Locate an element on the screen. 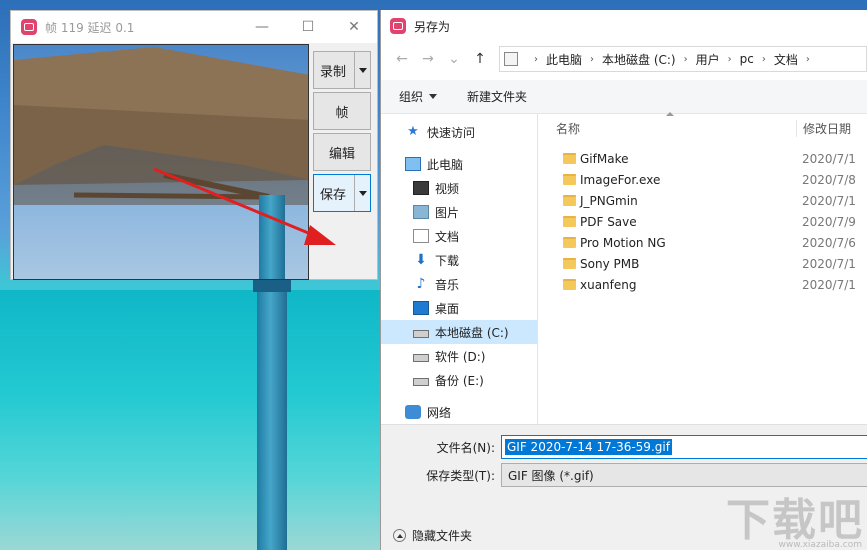 The height and width of the screenshot is (550, 867). breadcrumb-users: 用户 is located at coordinates (708, 59).